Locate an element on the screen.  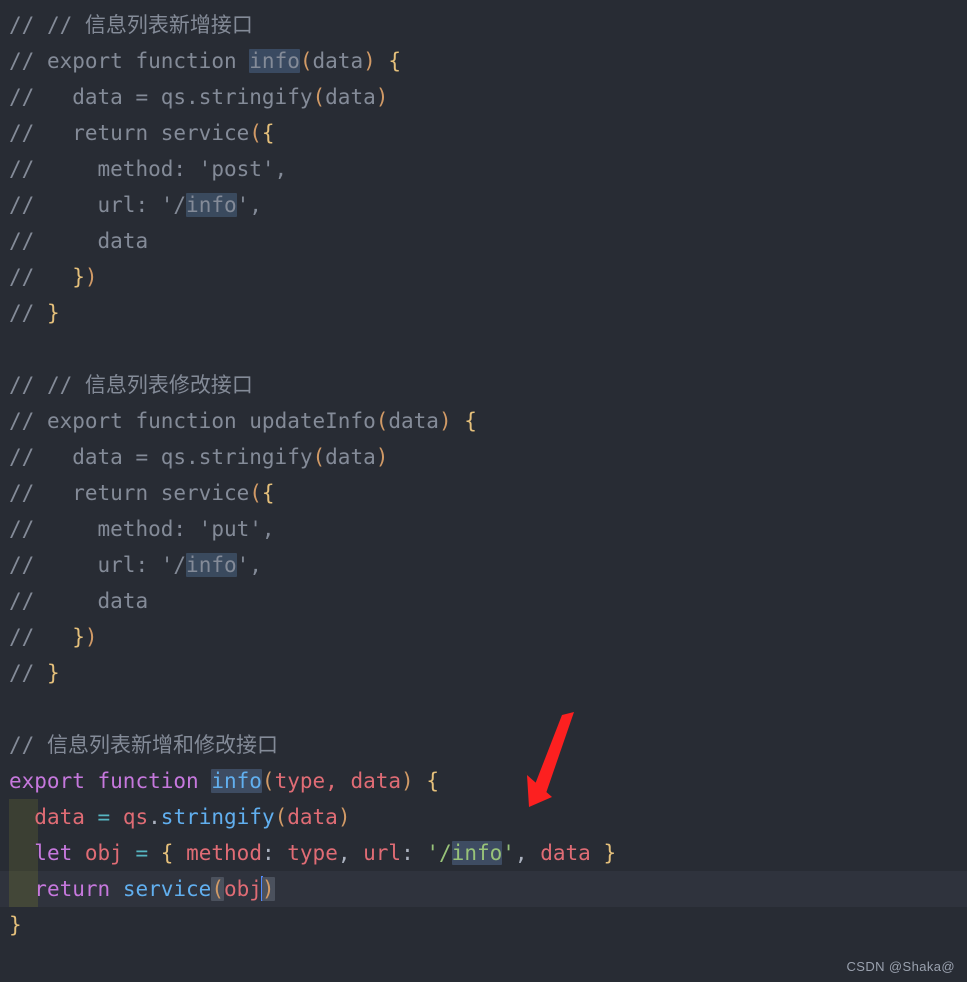
code-token-comment-marker-inner: // is located at coordinates (59, 385).